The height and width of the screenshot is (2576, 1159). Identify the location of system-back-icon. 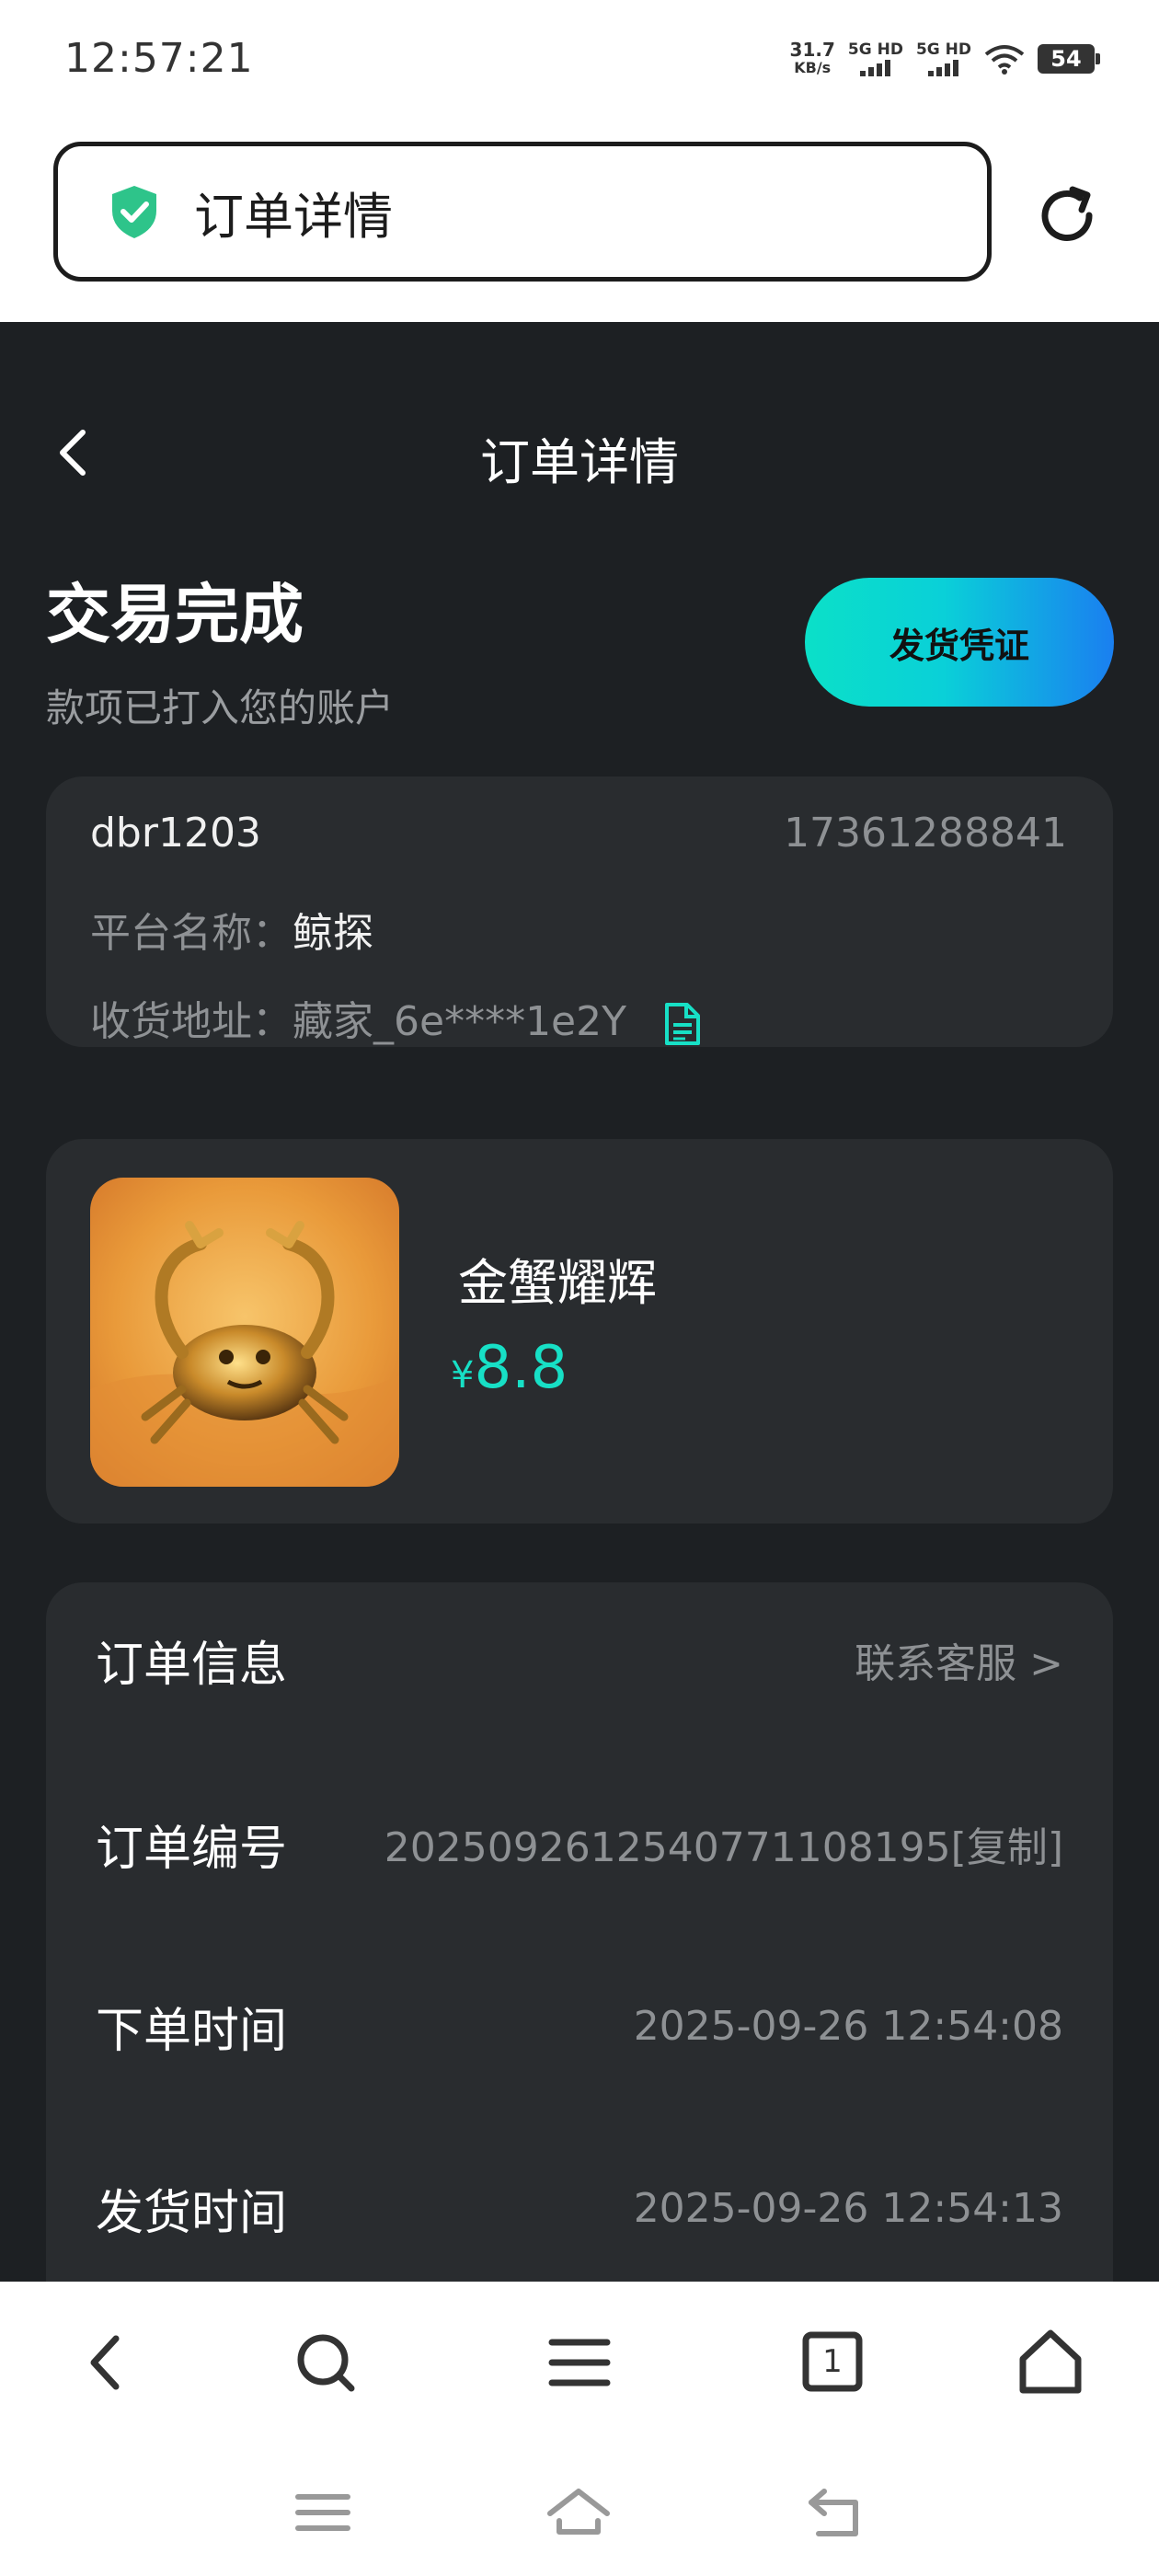
(836, 2512).